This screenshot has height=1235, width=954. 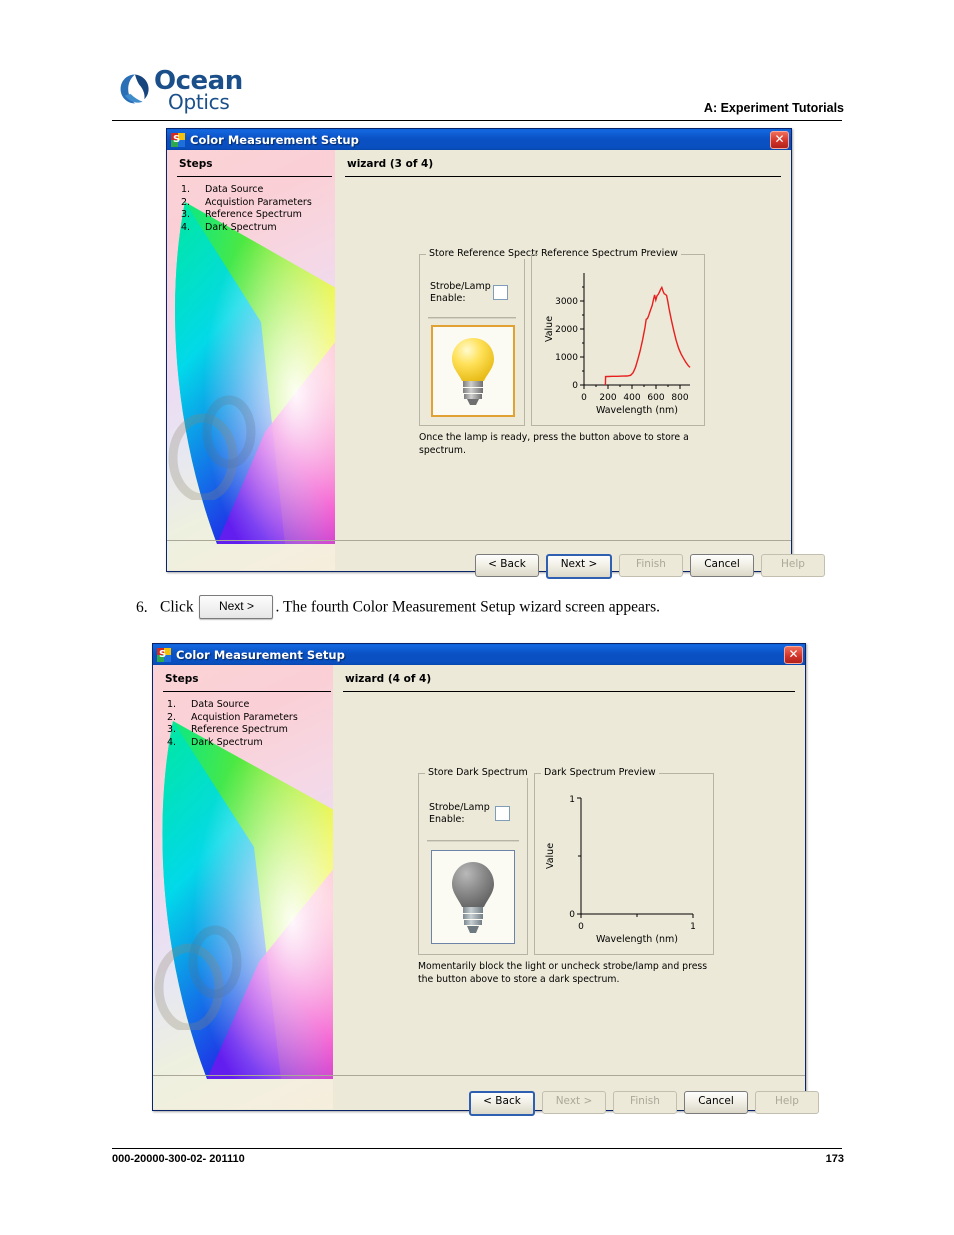 I want to click on store-dark-spectrum-button, so click(x=473, y=897).